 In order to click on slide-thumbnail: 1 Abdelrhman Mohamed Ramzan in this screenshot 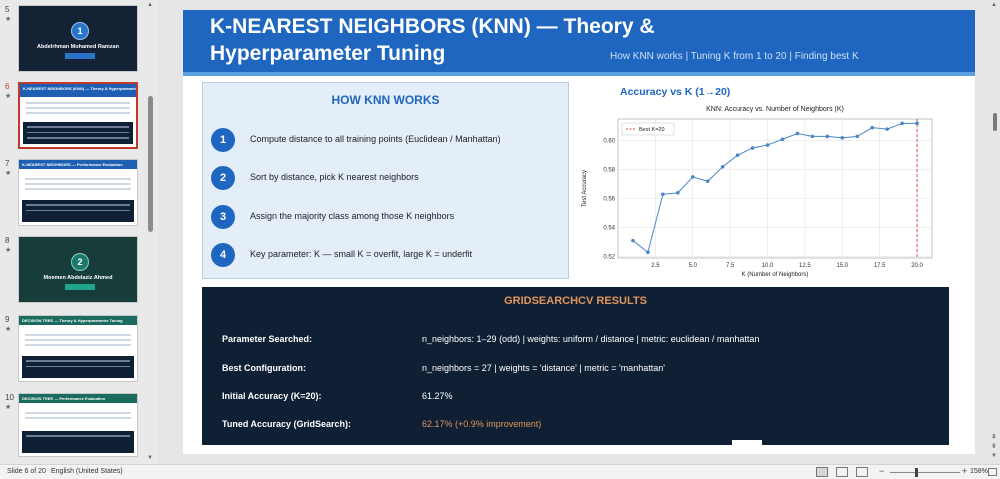, I will do `click(78, 38)`.